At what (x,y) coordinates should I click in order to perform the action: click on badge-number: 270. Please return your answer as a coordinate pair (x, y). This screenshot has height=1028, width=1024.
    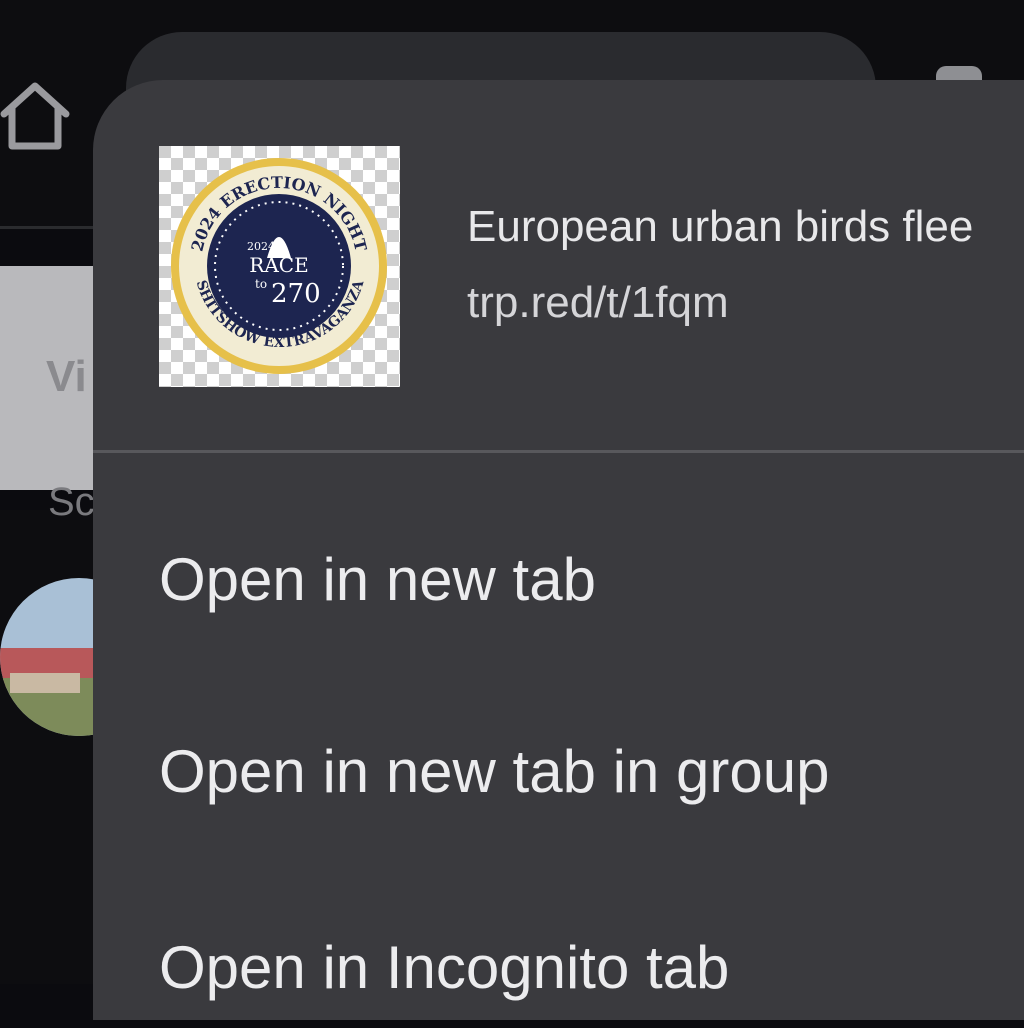
    Looking at the image, I should click on (296, 294).